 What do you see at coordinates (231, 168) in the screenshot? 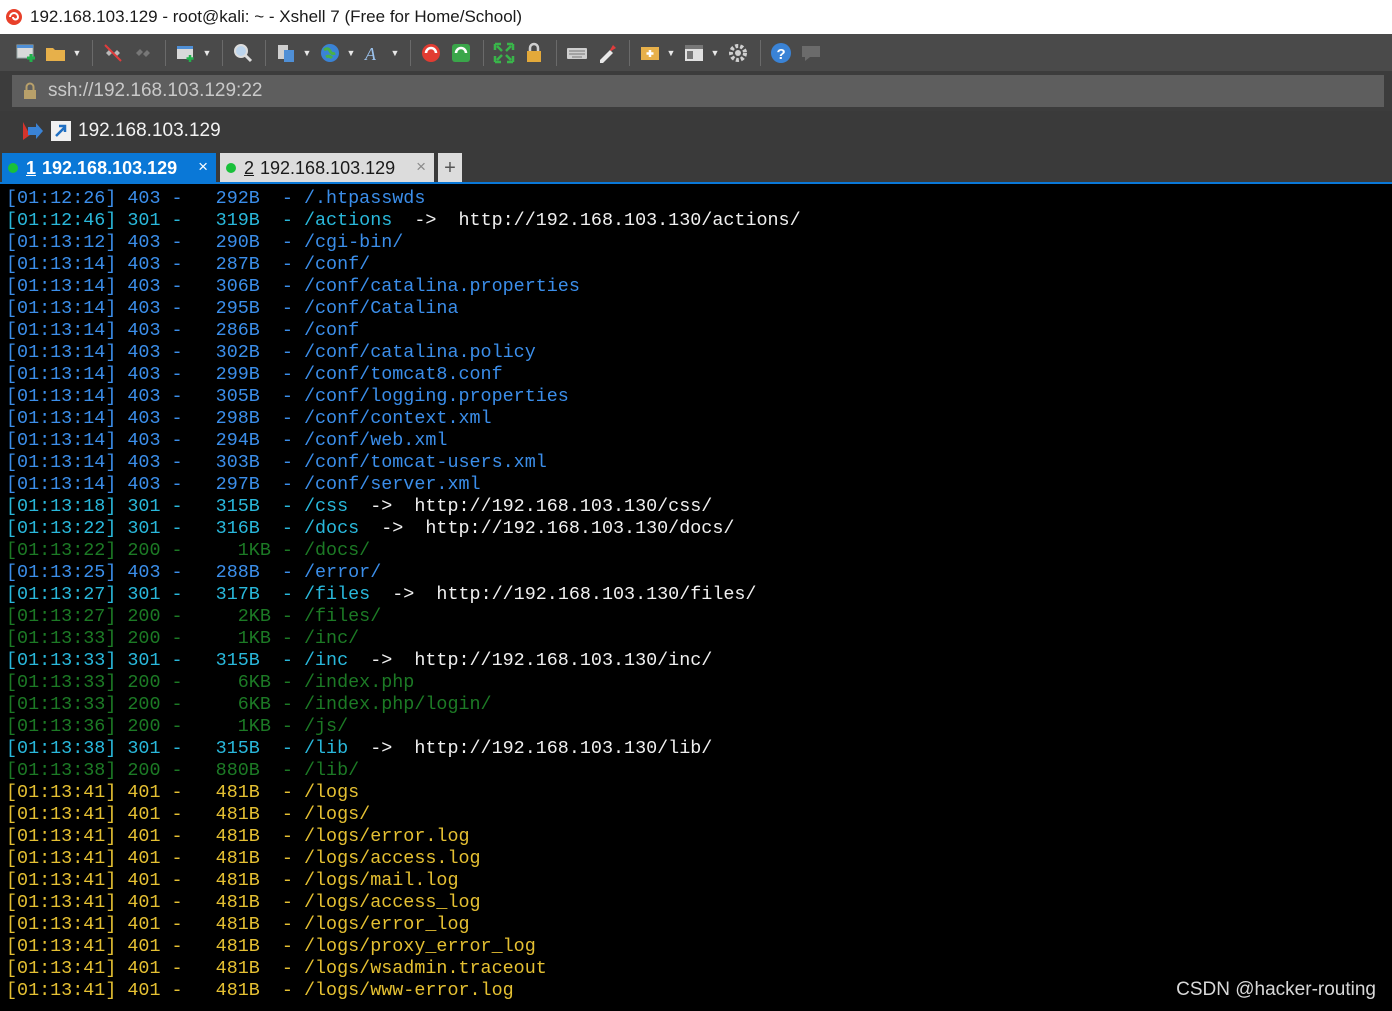
I see `connected-status-icon` at bounding box center [231, 168].